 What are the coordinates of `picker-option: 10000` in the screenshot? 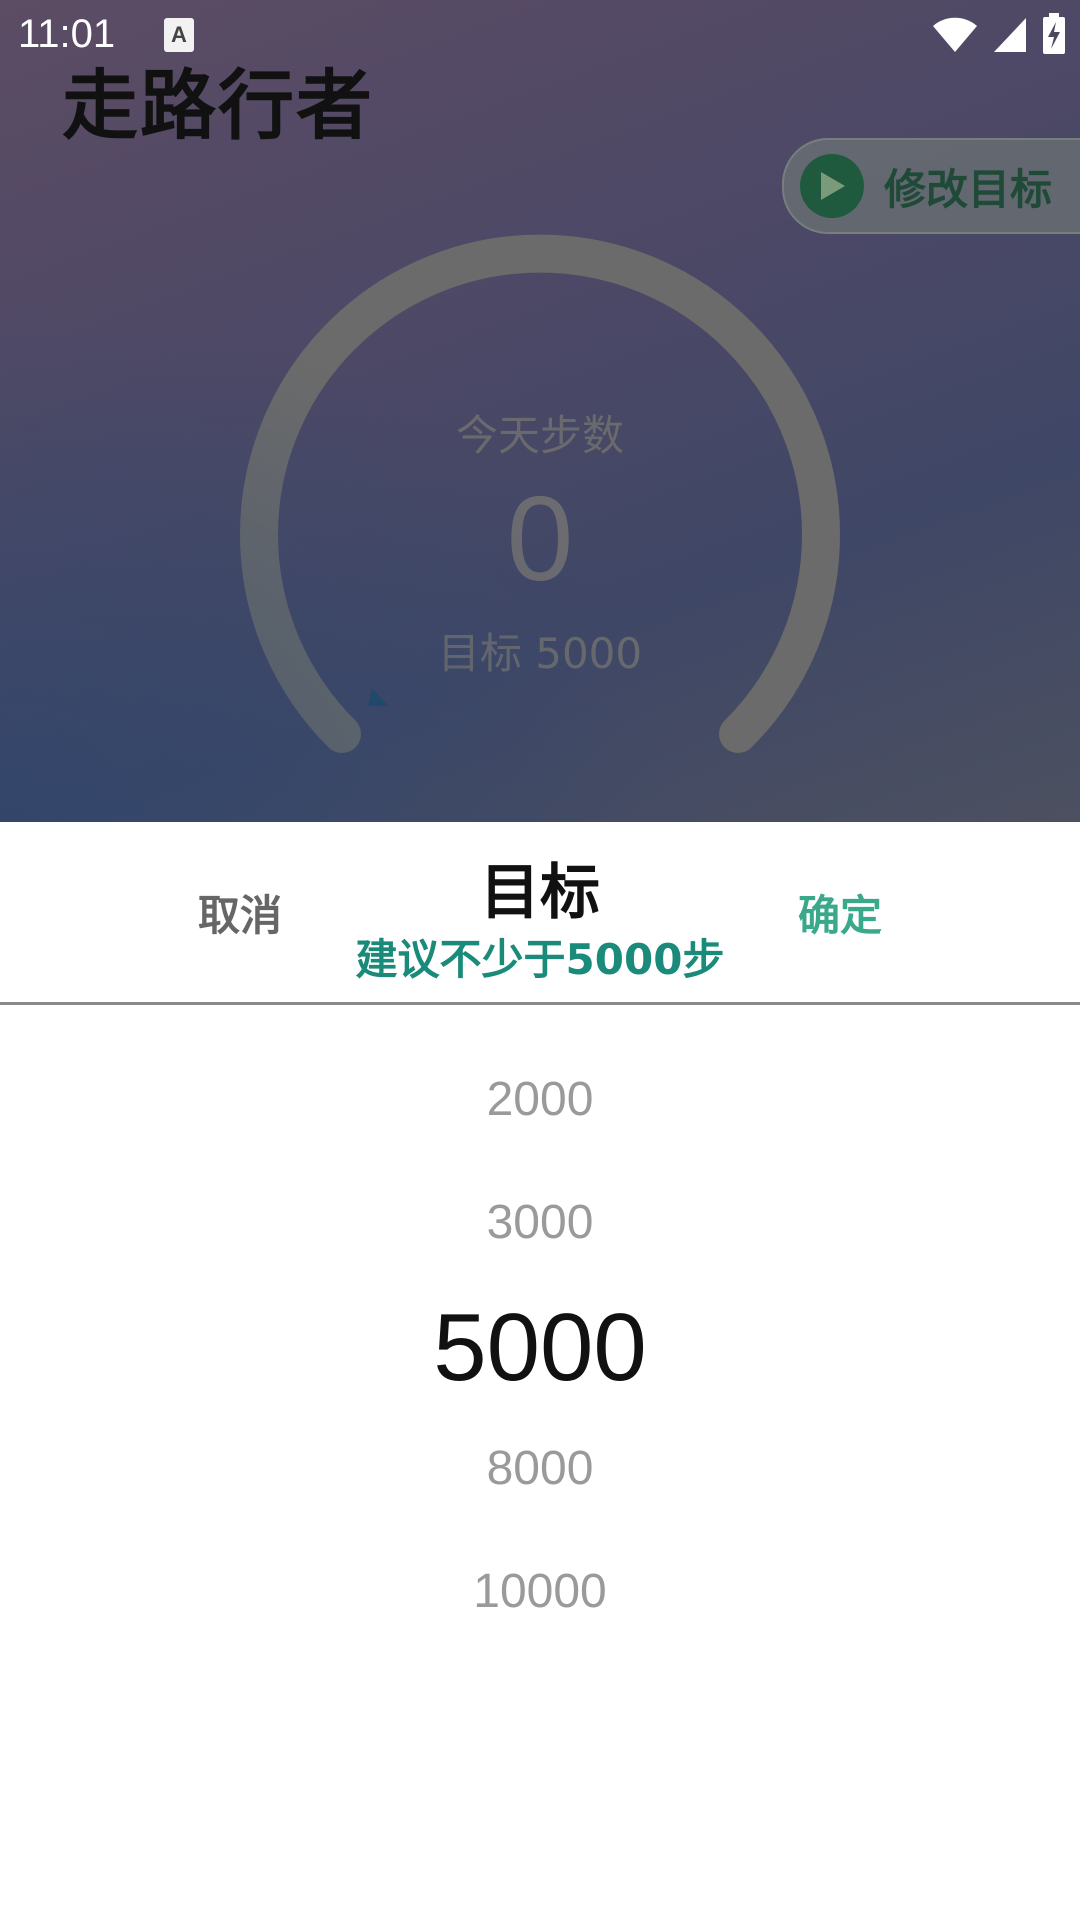 It's located at (540, 1591).